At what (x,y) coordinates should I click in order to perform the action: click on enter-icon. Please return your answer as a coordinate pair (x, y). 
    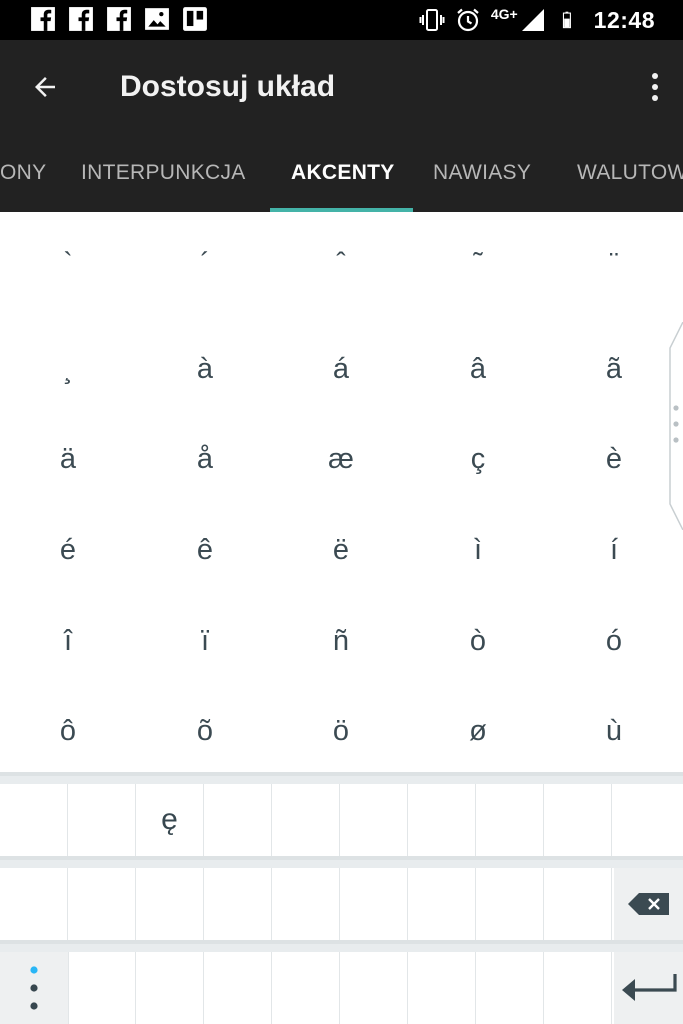
    Looking at the image, I should click on (649, 987).